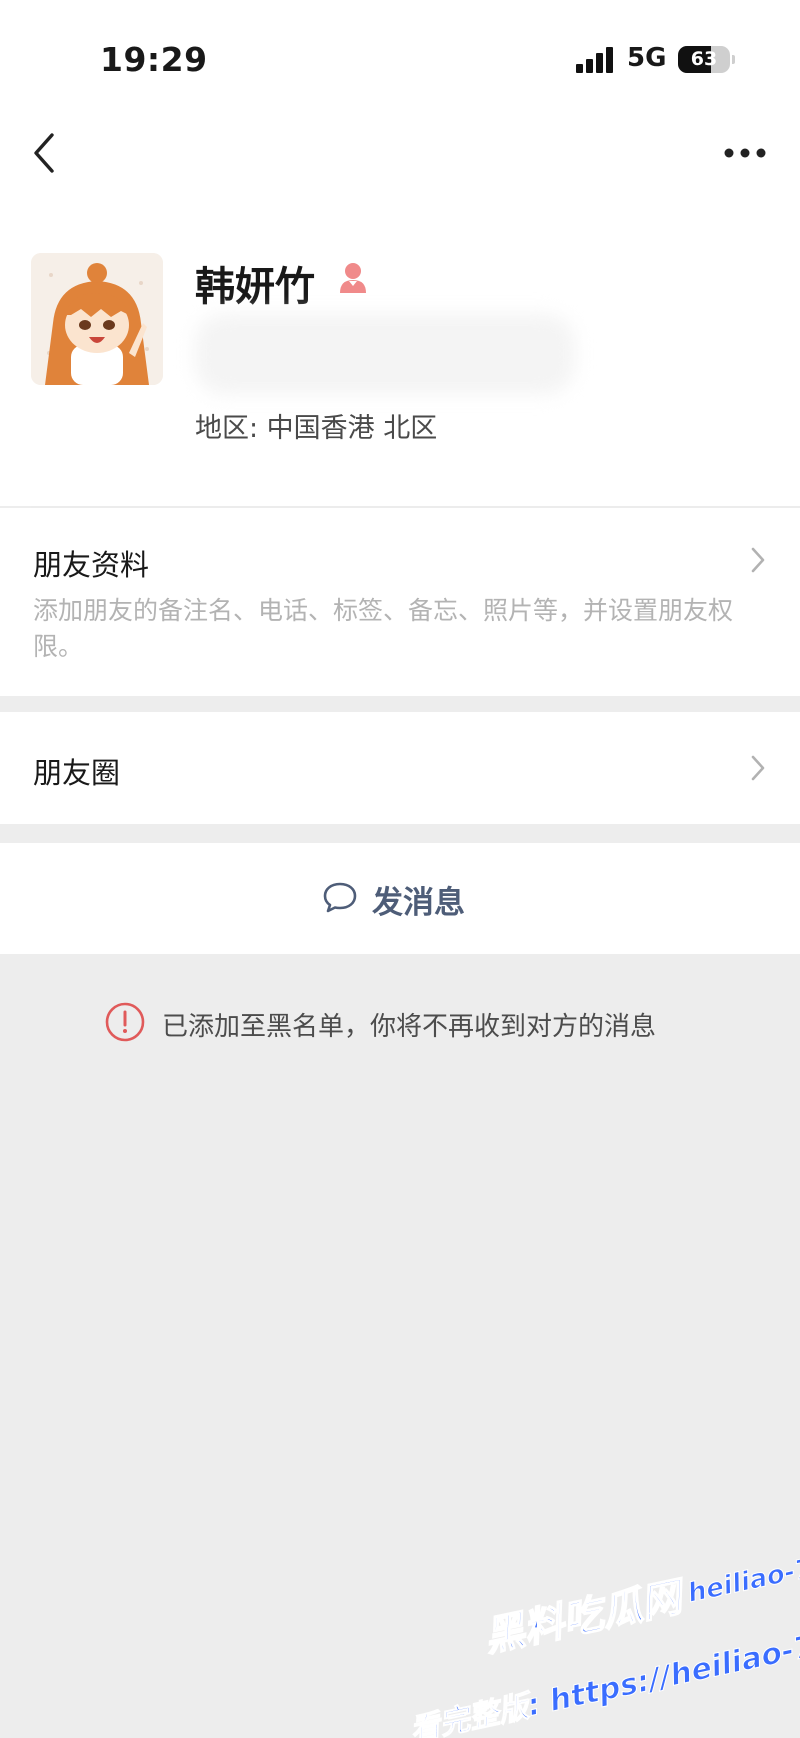 The width and height of the screenshot is (800, 1738). I want to click on more-dots-icon, so click(745, 153).